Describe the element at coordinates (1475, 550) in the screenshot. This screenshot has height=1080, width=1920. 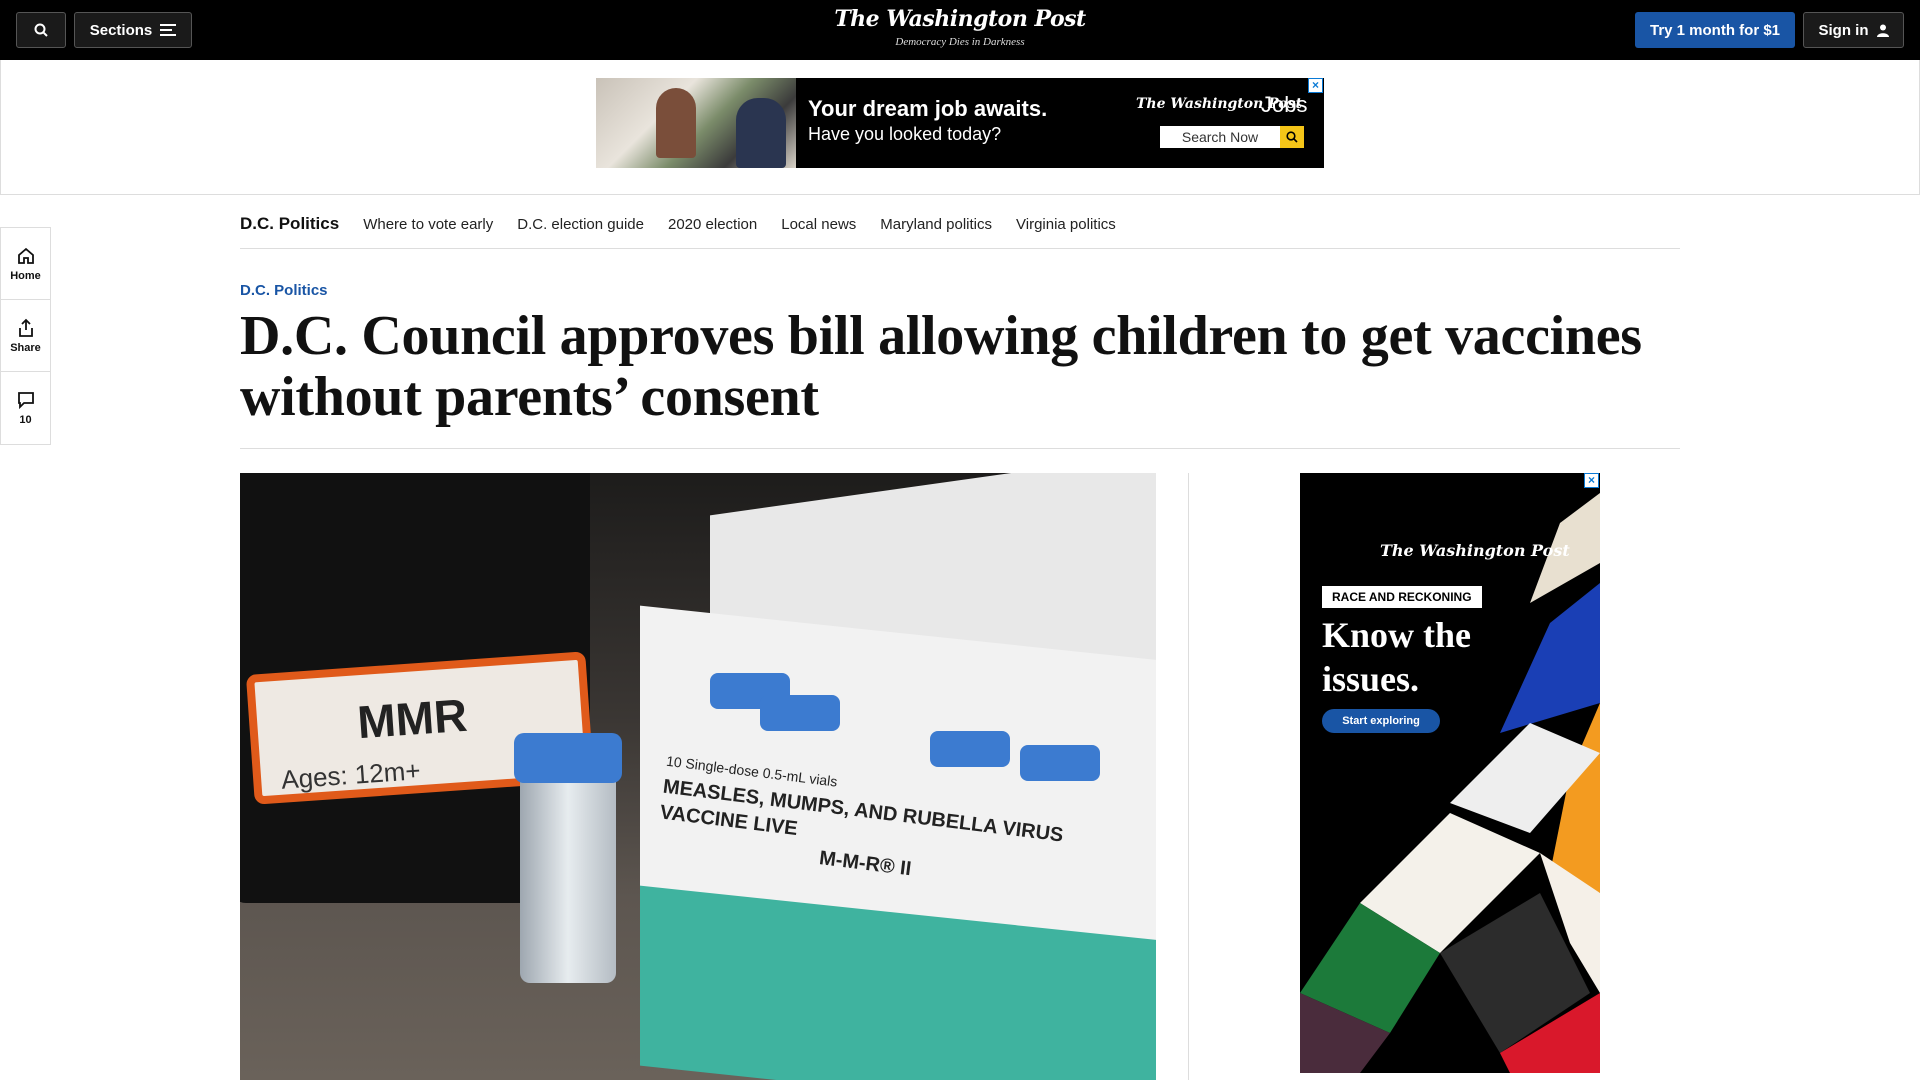
I see `ad-logo: The Washington Post` at that location.